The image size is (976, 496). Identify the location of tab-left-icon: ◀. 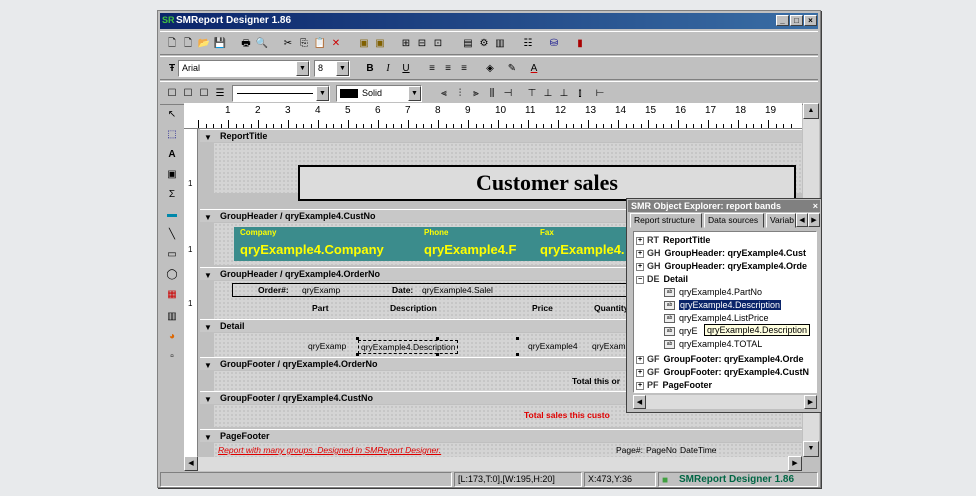
(802, 220).